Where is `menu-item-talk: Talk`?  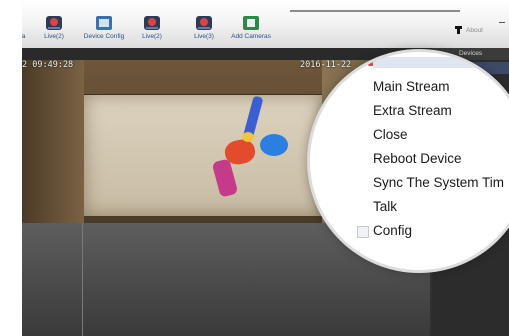
menu-item-talk: Talk is located at coordinates (438, 207).